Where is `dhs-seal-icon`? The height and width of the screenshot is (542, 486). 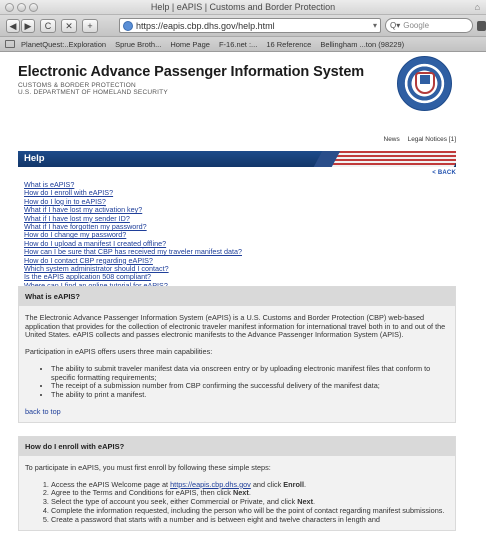 dhs-seal-icon is located at coordinates (424, 83).